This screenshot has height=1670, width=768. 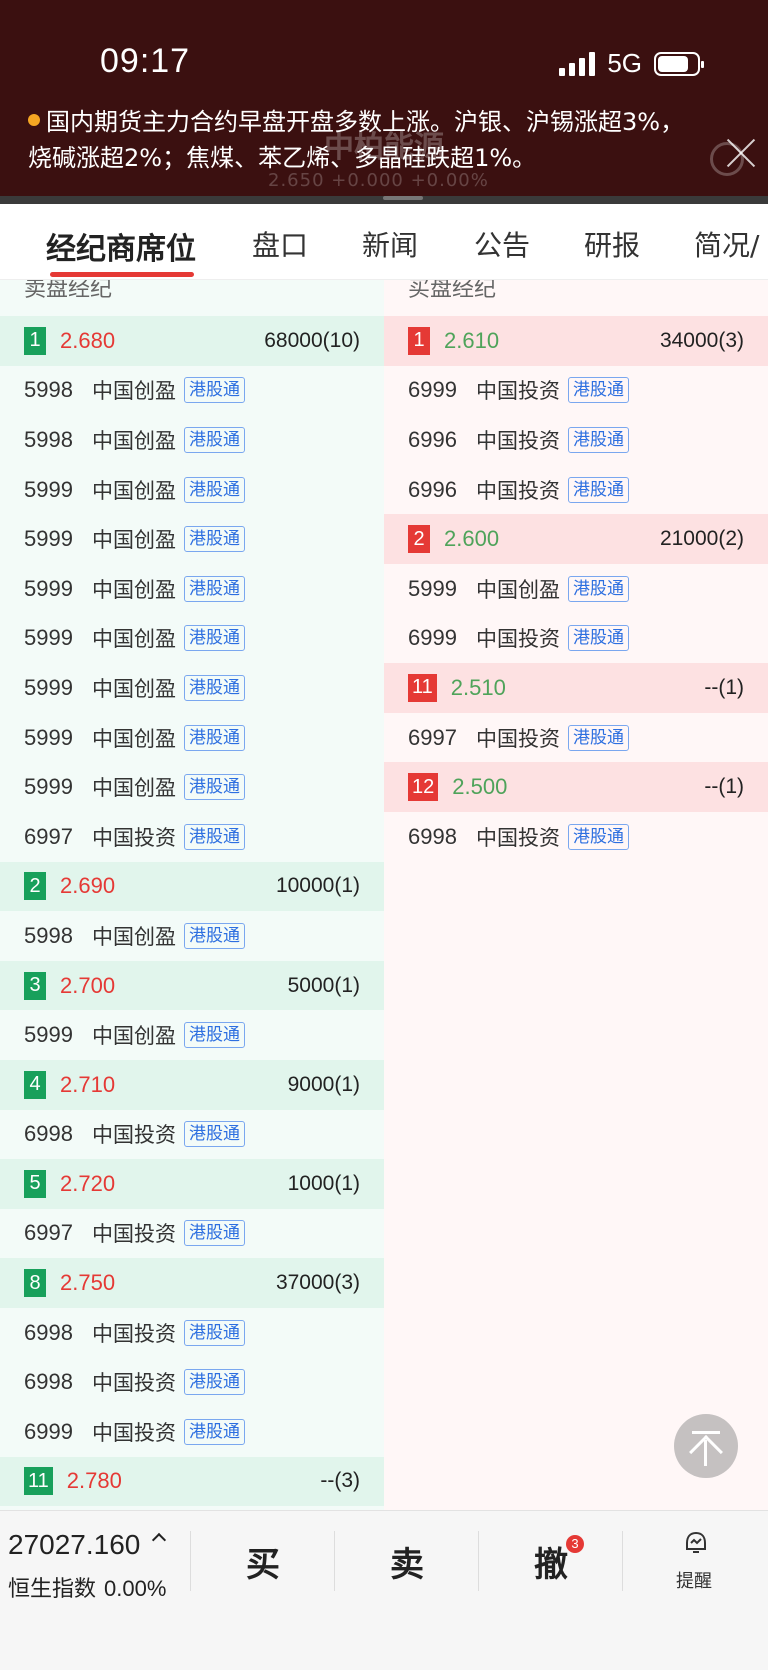 I want to click on tab-order-book: 盘口, so click(x=280, y=244).